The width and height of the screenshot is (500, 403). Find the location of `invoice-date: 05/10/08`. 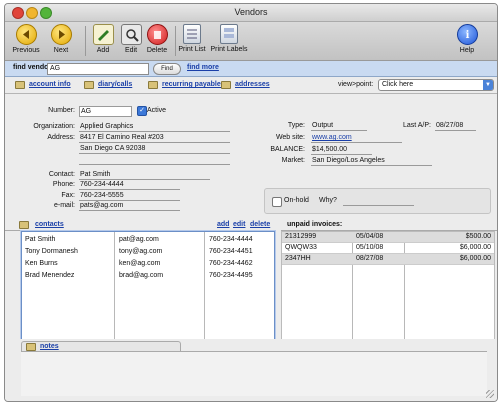

invoice-date: 05/10/08 is located at coordinates (370, 247).